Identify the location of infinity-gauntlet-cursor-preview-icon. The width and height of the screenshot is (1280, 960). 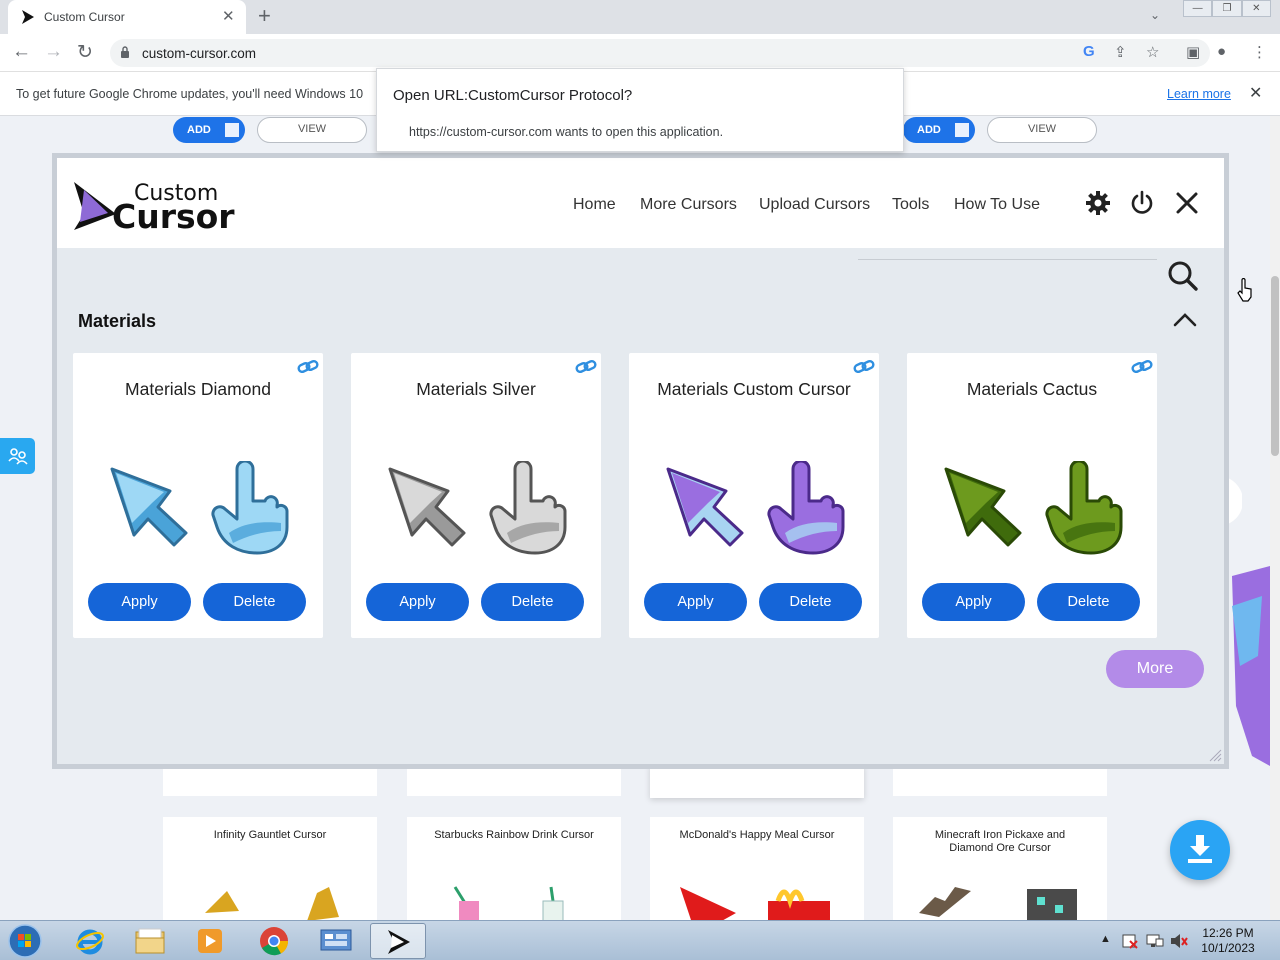
(272, 903).